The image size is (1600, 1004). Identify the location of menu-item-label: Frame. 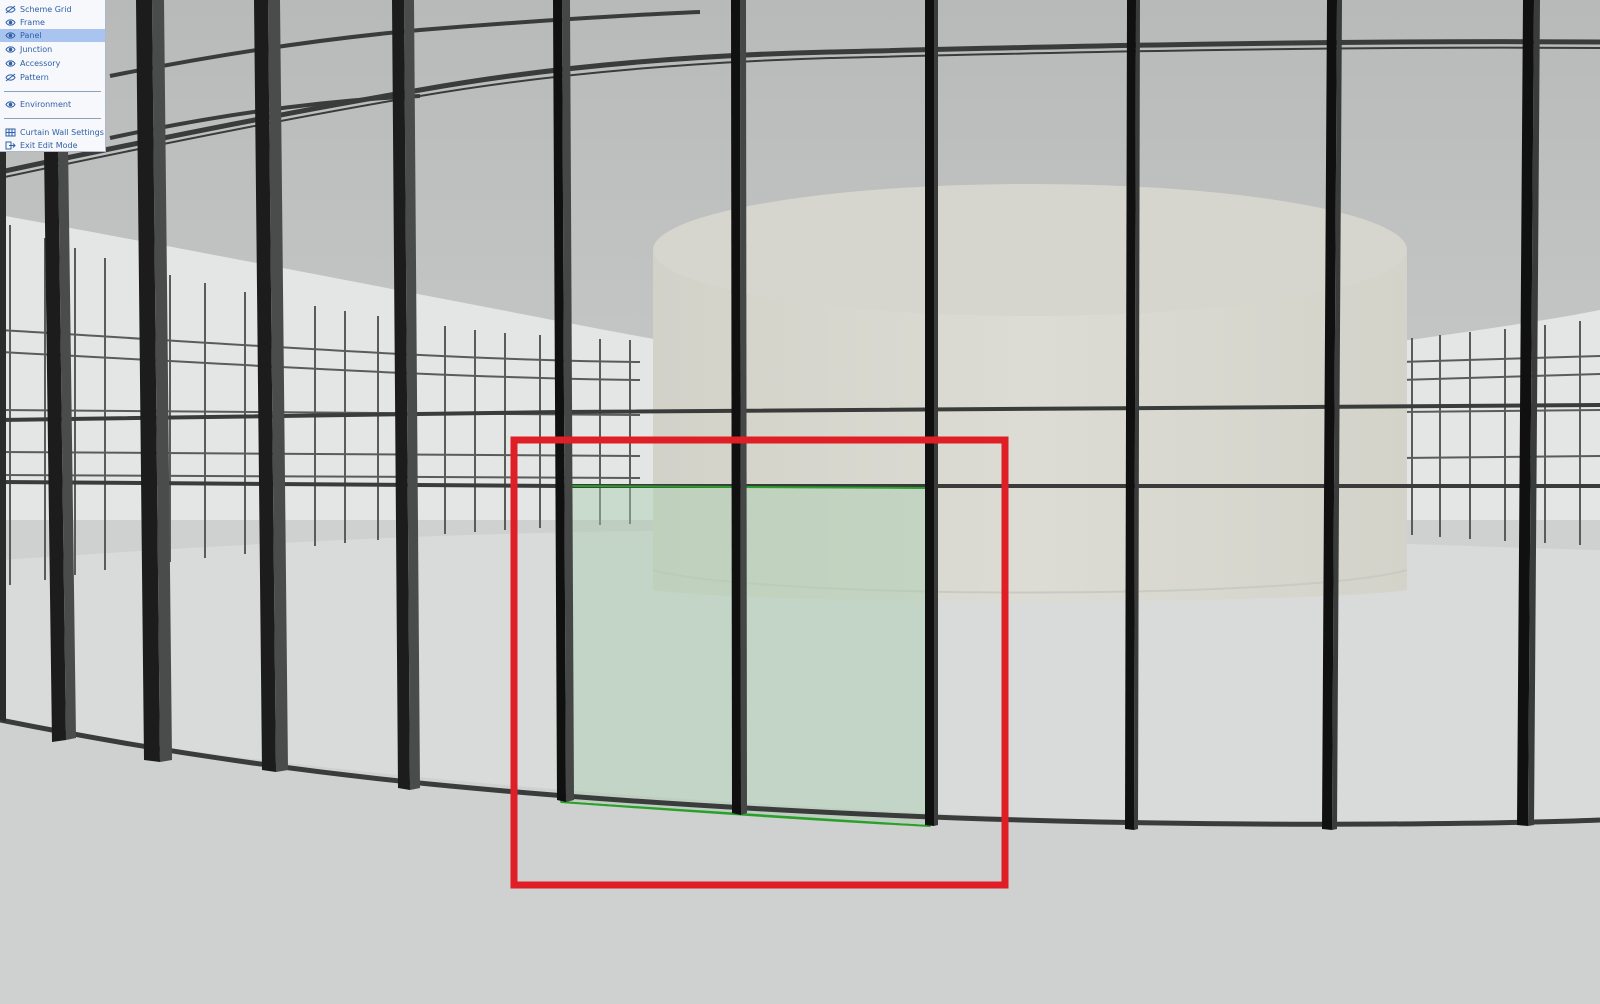
(32, 22).